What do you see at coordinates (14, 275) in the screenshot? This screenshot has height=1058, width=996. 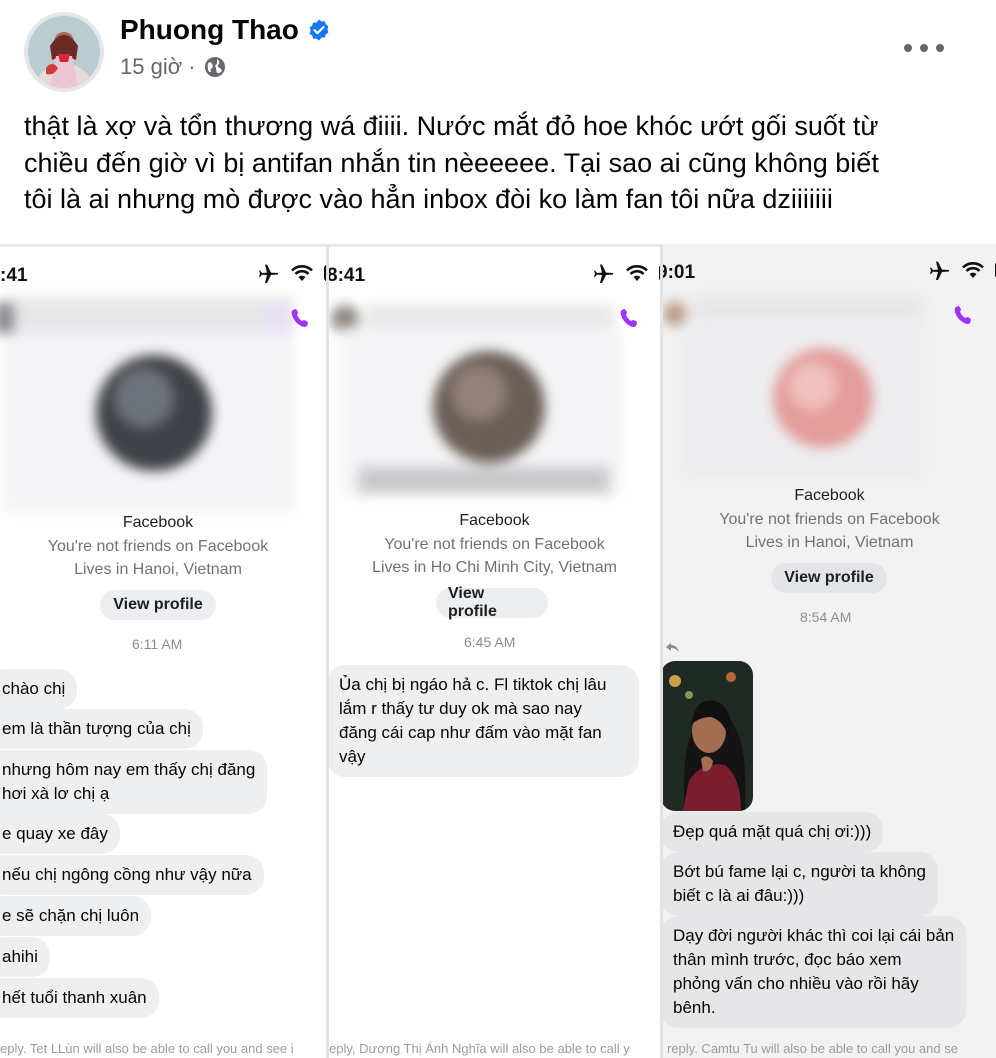 I see `status-time: :41` at bounding box center [14, 275].